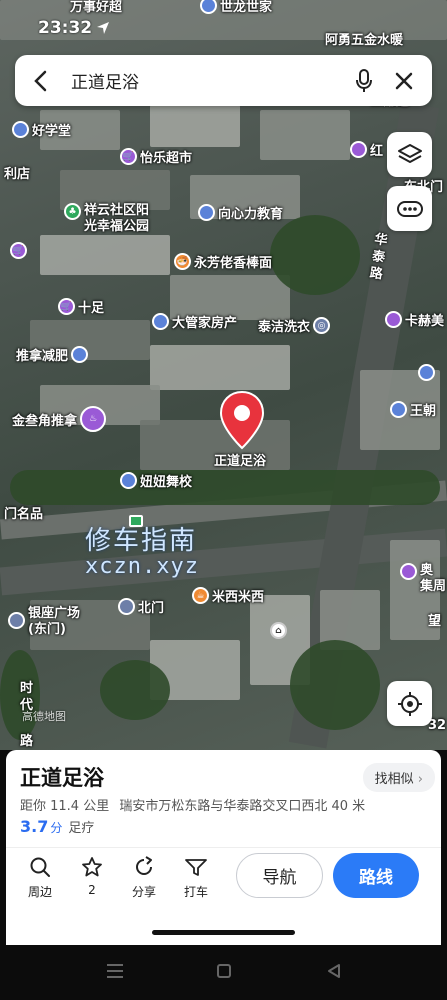 This screenshot has width=447, height=1000. I want to click on share-button: 分享, so click(144, 878).